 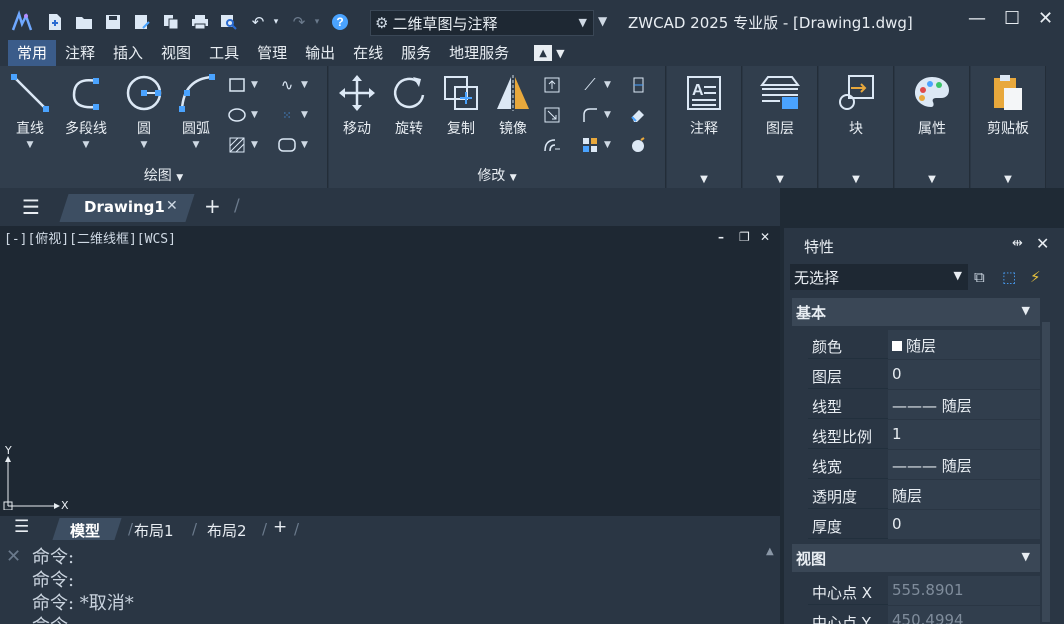 What do you see at coordinates (200, 22) in the screenshot?
I see `print-icon` at bounding box center [200, 22].